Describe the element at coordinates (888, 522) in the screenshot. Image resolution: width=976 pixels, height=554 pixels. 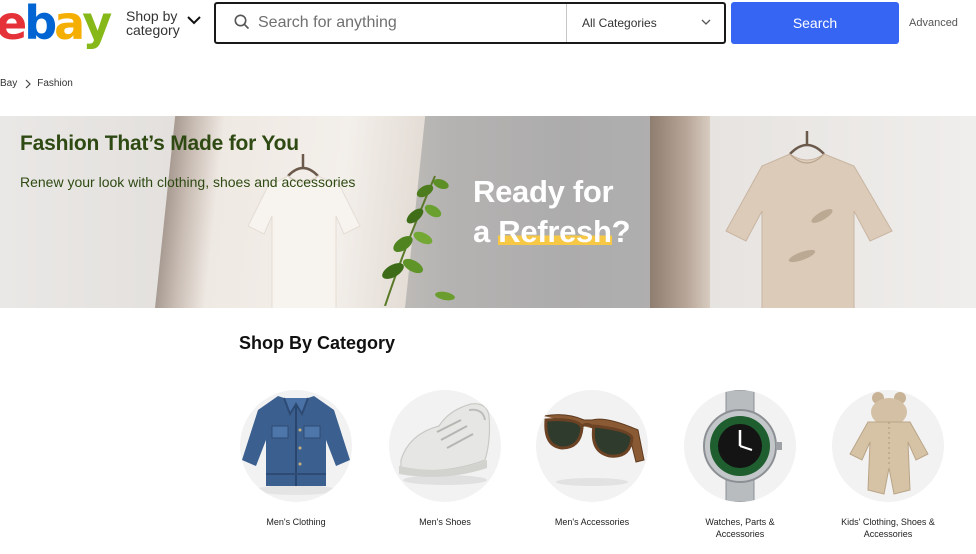
I see `category-label-line1: Kids' Clothing, Shoes &` at that location.